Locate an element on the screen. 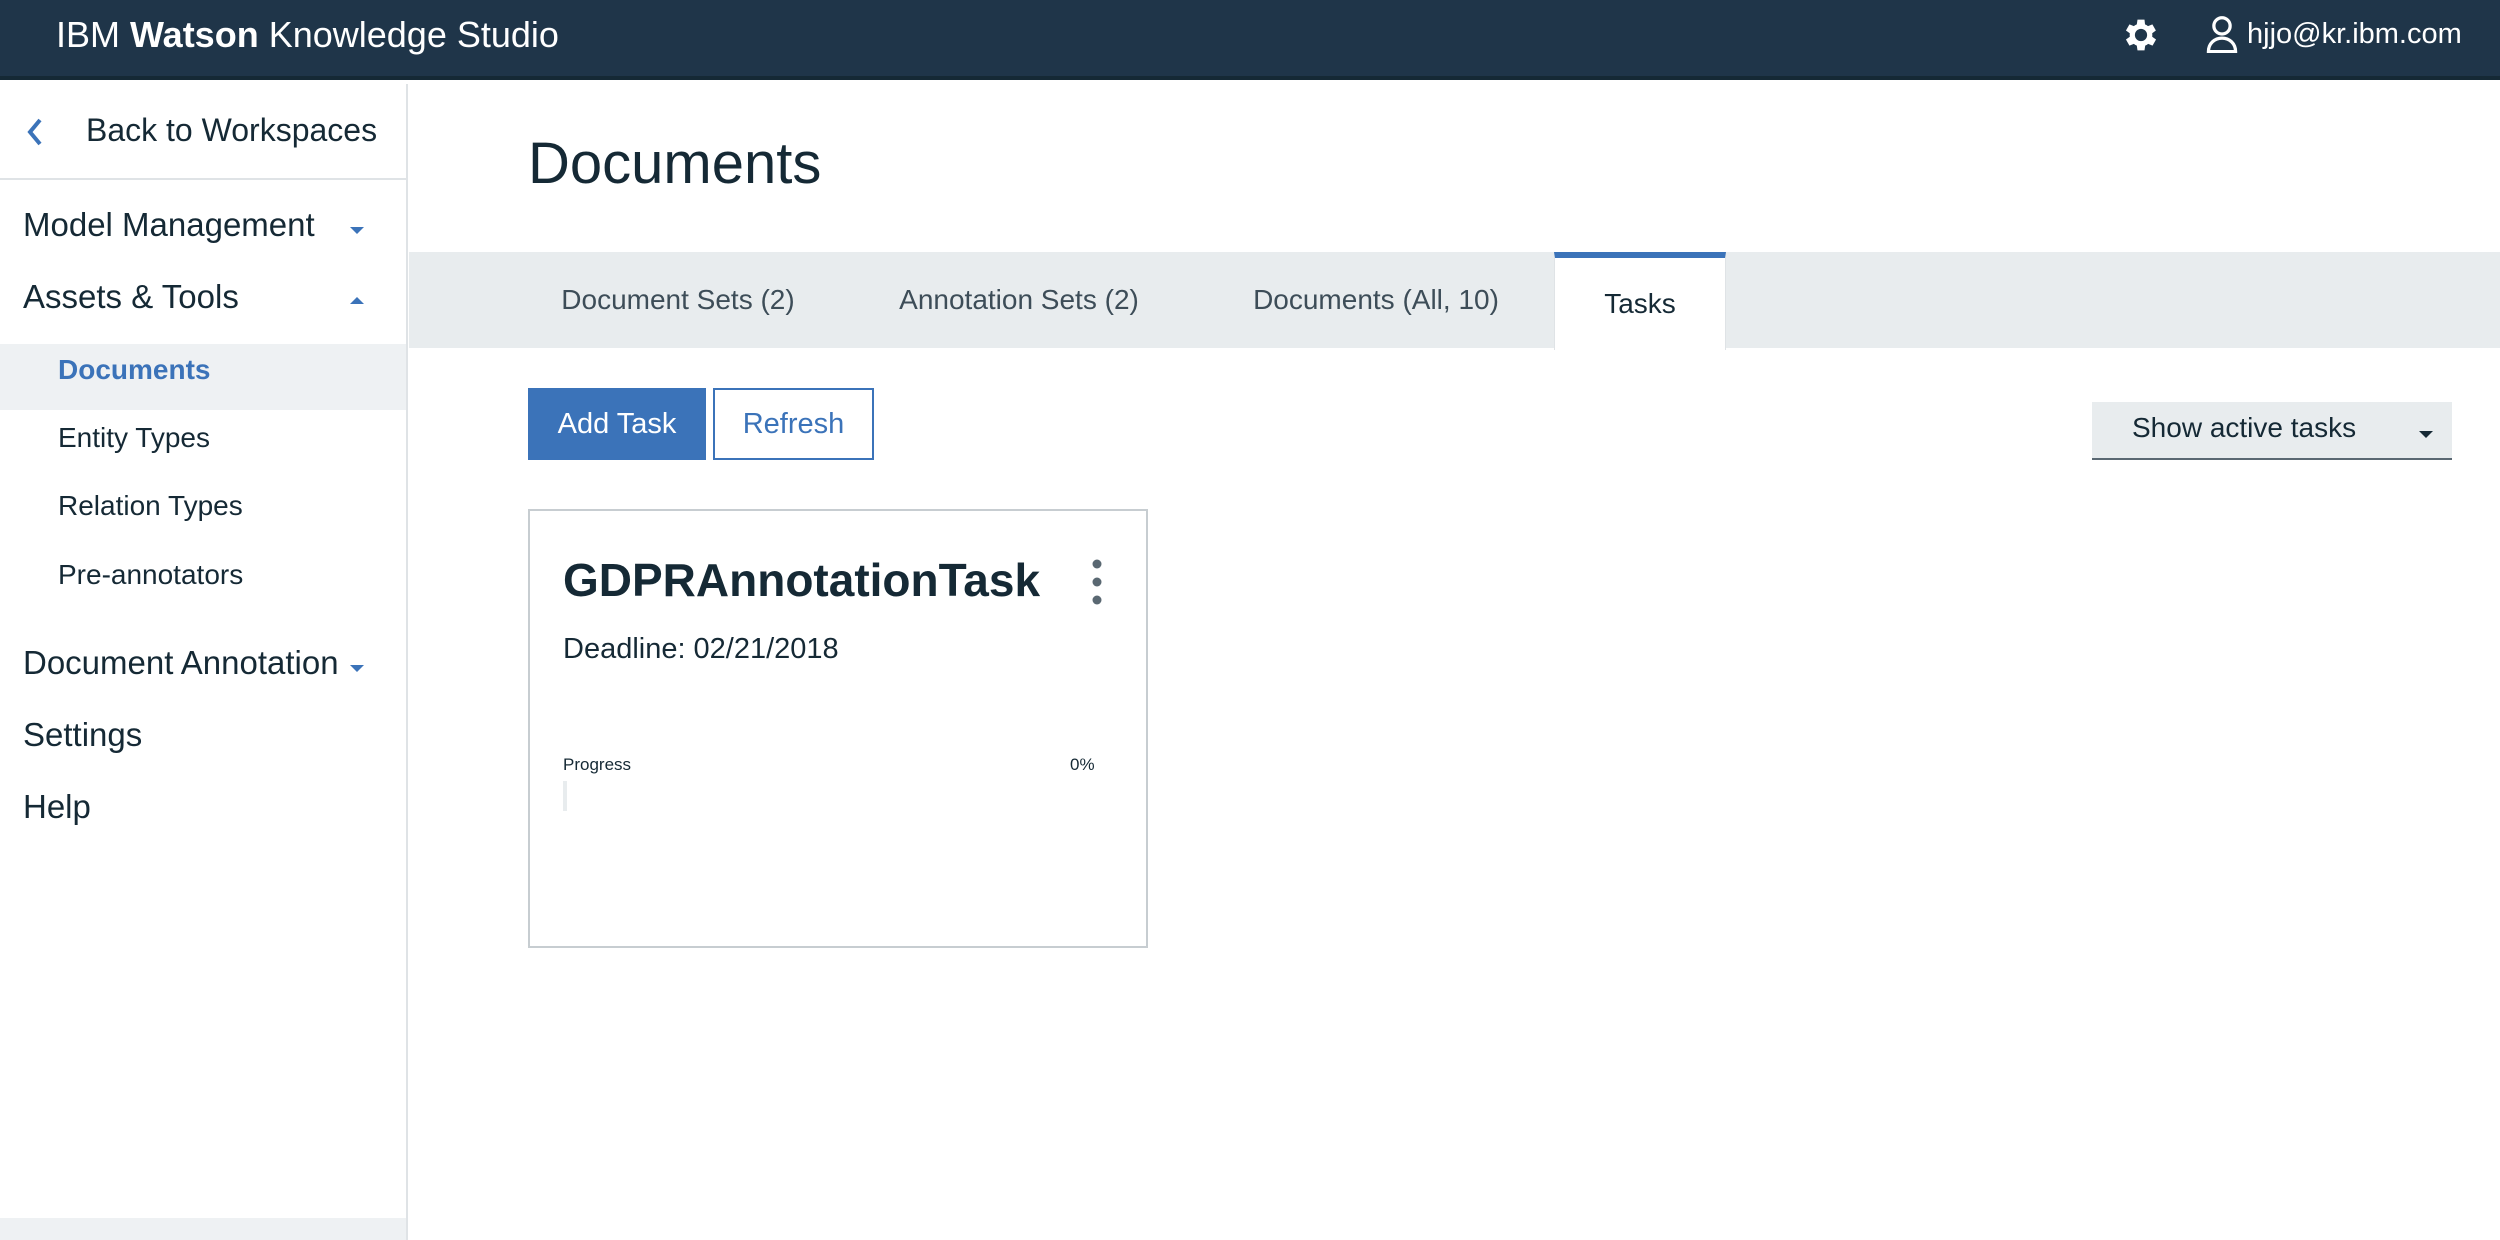 Image resolution: width=2500 pixels, height=1240 pixels. sidebar-footer is located at coordinates (203, 1229).